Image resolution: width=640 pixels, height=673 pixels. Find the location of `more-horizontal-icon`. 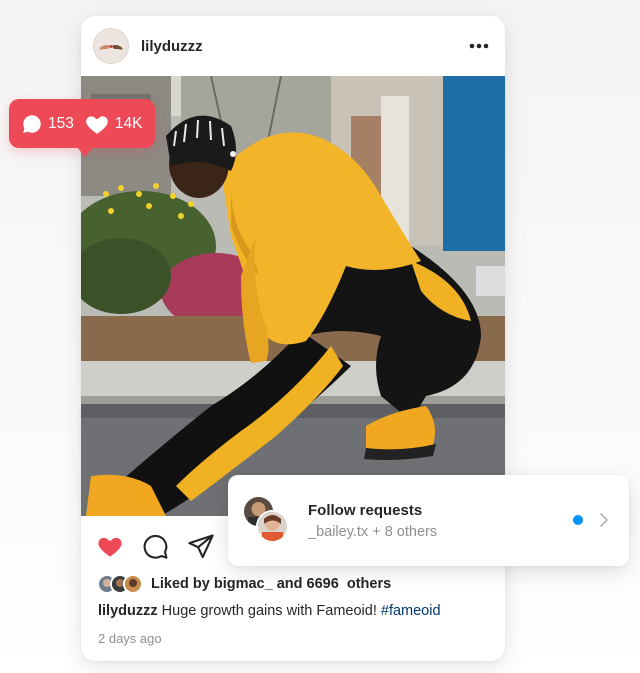

more-horizontal-icon is located at coordinates (479, 46).